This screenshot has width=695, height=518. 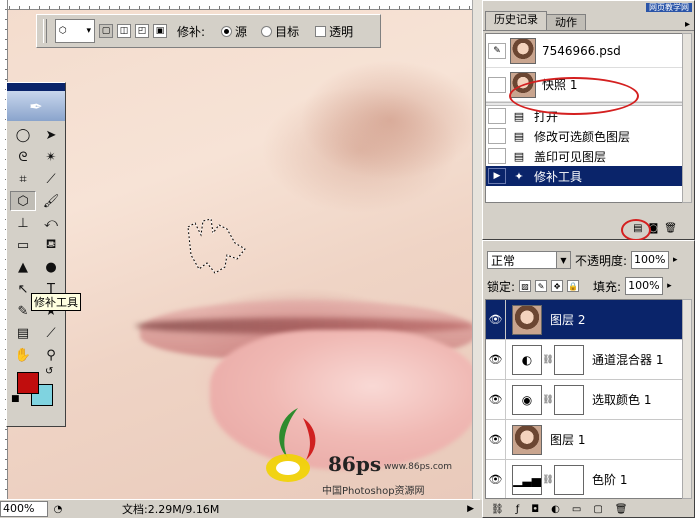 I want to click on intersect-selection-button: ▣, so click(x=160, y=31).